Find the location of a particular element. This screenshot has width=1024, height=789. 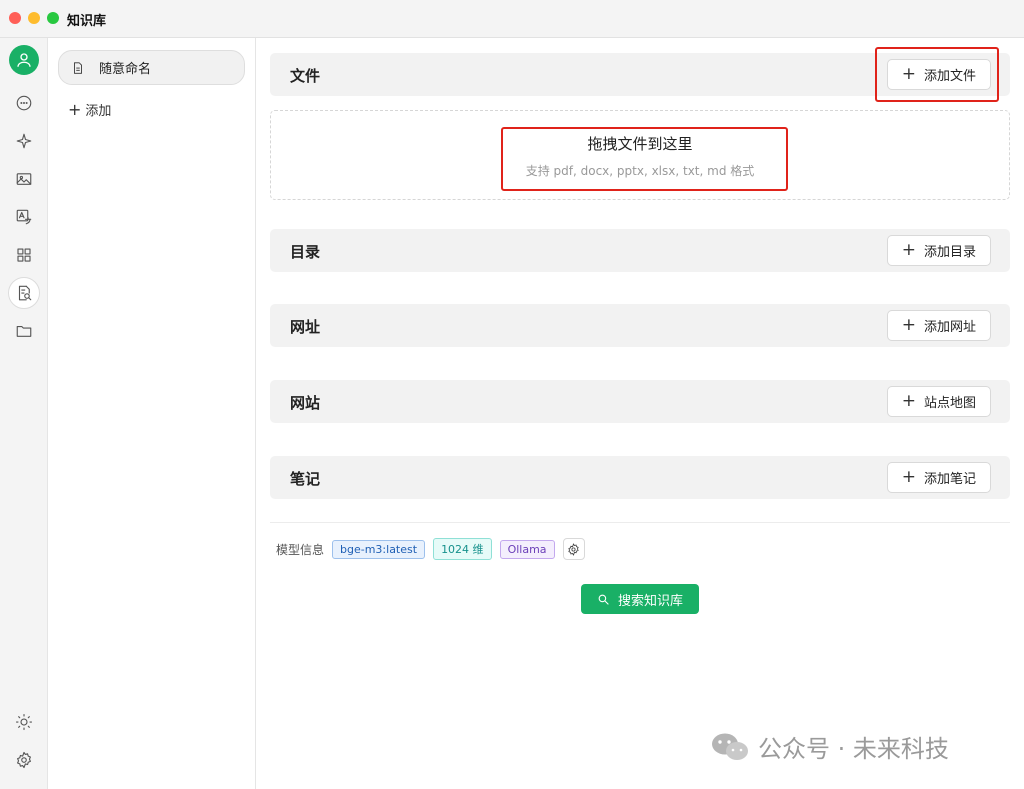

document-icon is located at coordinates (78, 67).